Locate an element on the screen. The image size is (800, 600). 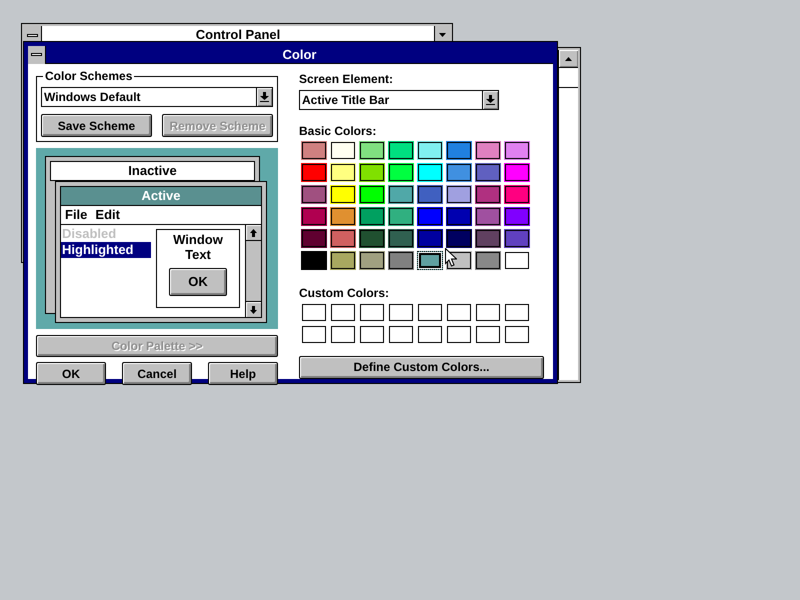
dialog-button: Help is located at coordinates (243, 373).